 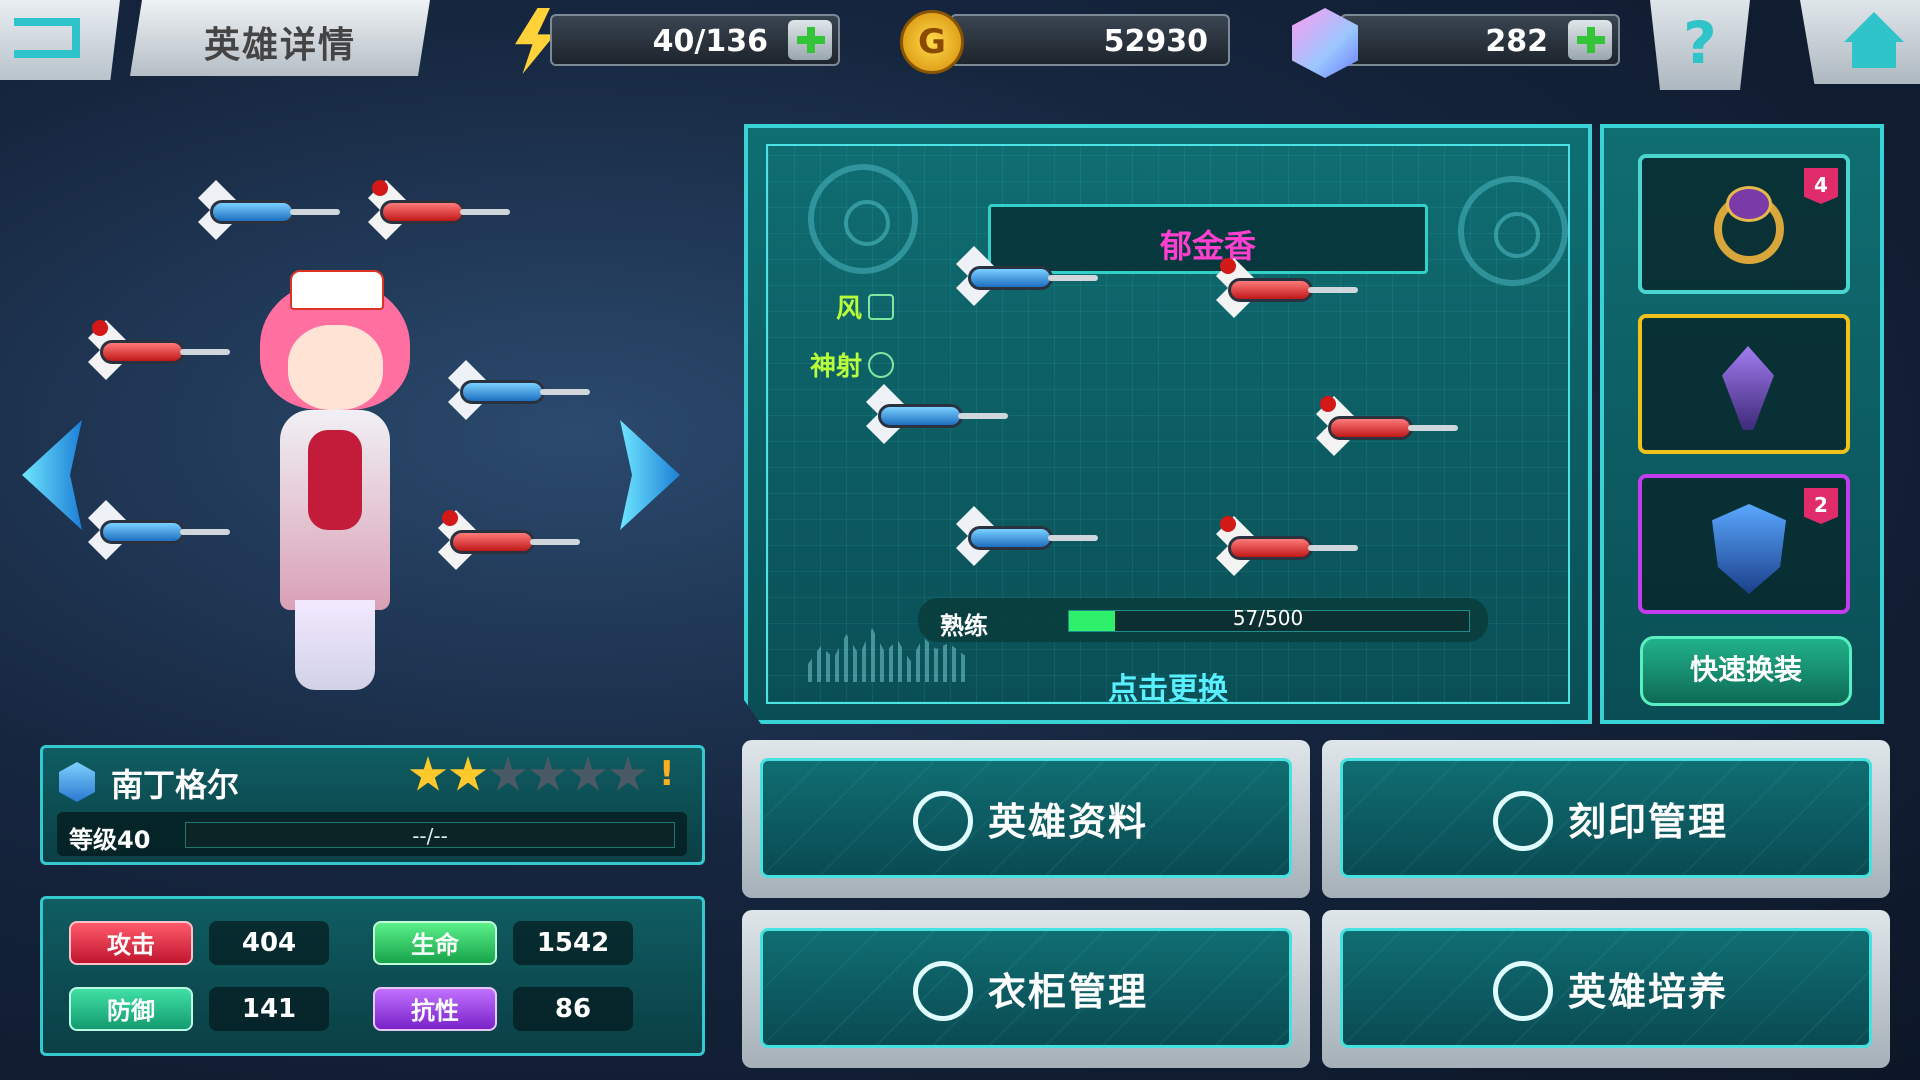 What do you see at coordinates (372, 805) in the screenshot?
I see `hero-info-panel: 南丁格尔 ! 等级40 --/--` at bounding box center [372, 805].